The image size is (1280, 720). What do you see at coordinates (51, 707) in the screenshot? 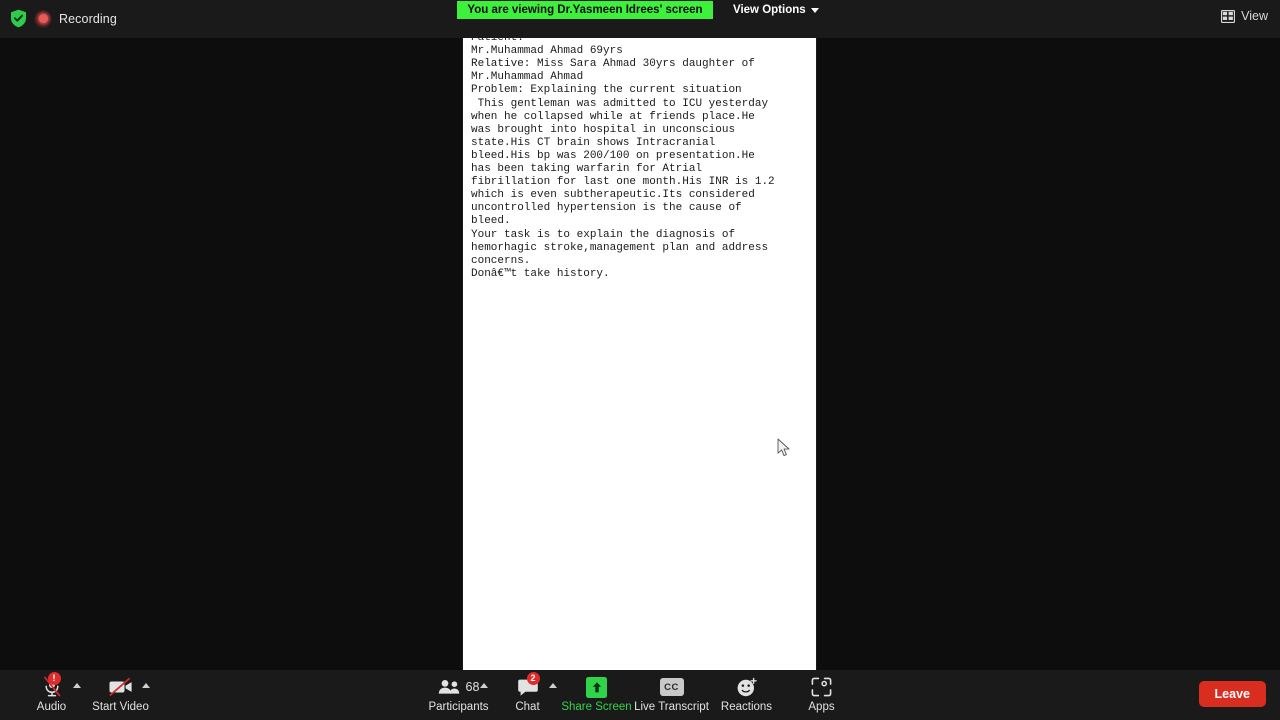
I see `audio-label: Audio` at bounding box center [51, 707].